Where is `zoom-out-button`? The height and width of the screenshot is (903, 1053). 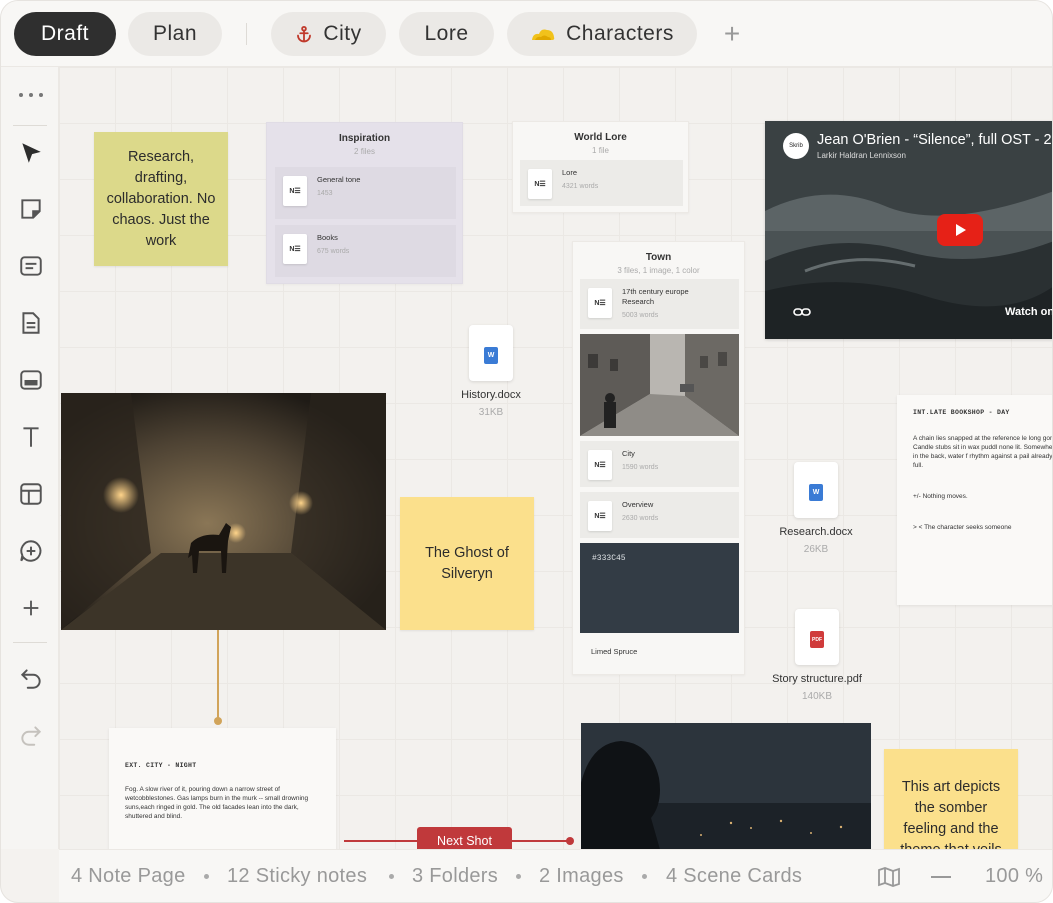 zoom-out-button is located at coordinates (941, 877).